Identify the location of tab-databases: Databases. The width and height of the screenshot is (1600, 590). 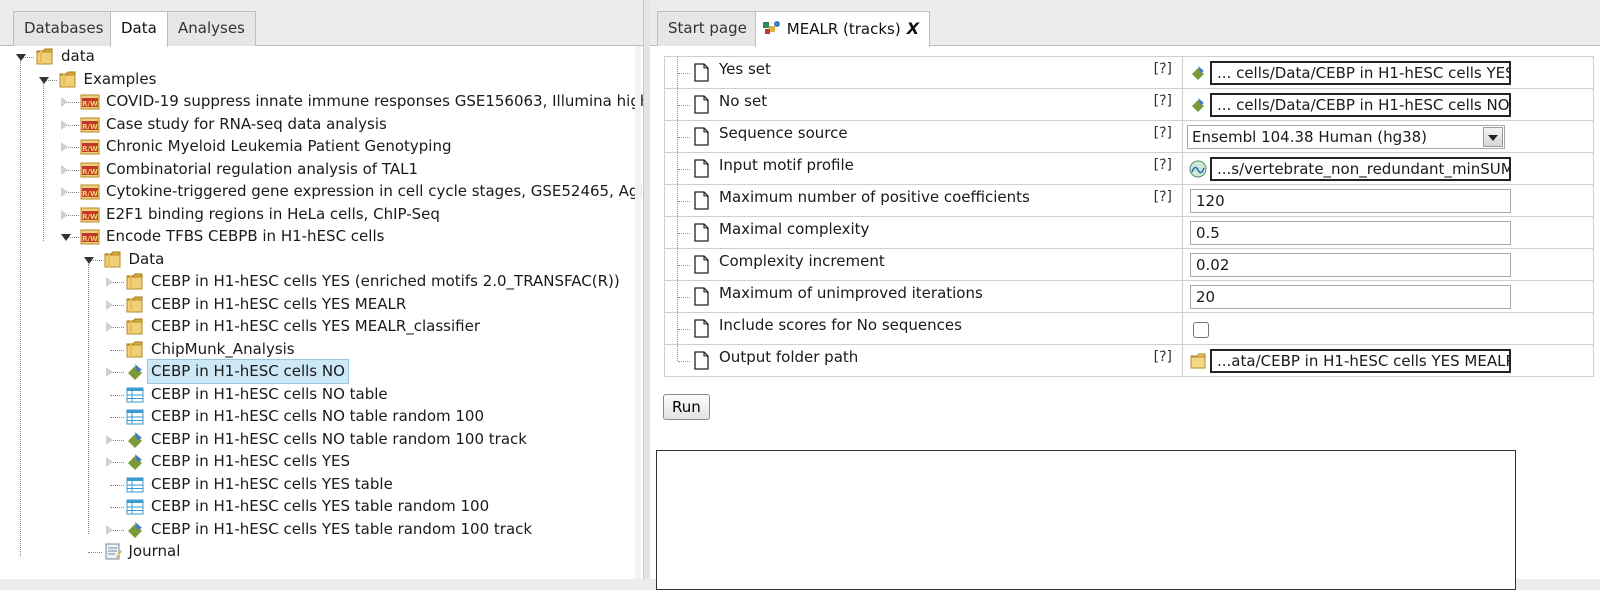
(64, 28).